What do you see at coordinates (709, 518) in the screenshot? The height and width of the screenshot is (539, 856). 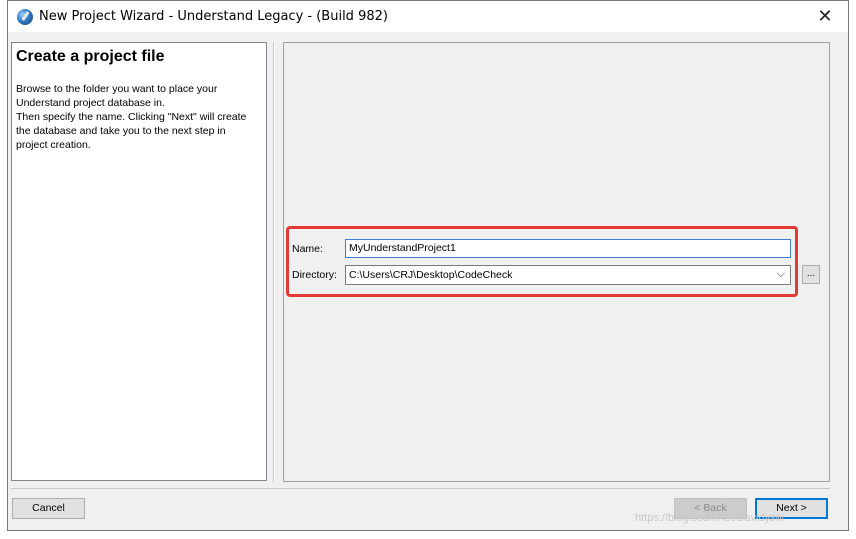 I see `watermark-text: https://blog.csdn.net/Davidysw` at bounding box center [709, 518].